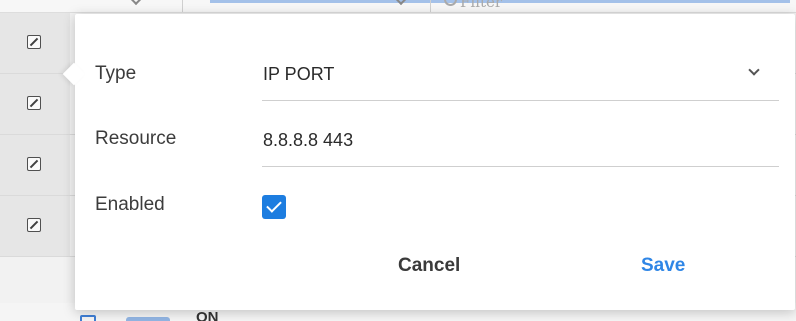 The width and height of the screenshot is (796, 321). I want to click on check-mark-icon, so click(274, 205).